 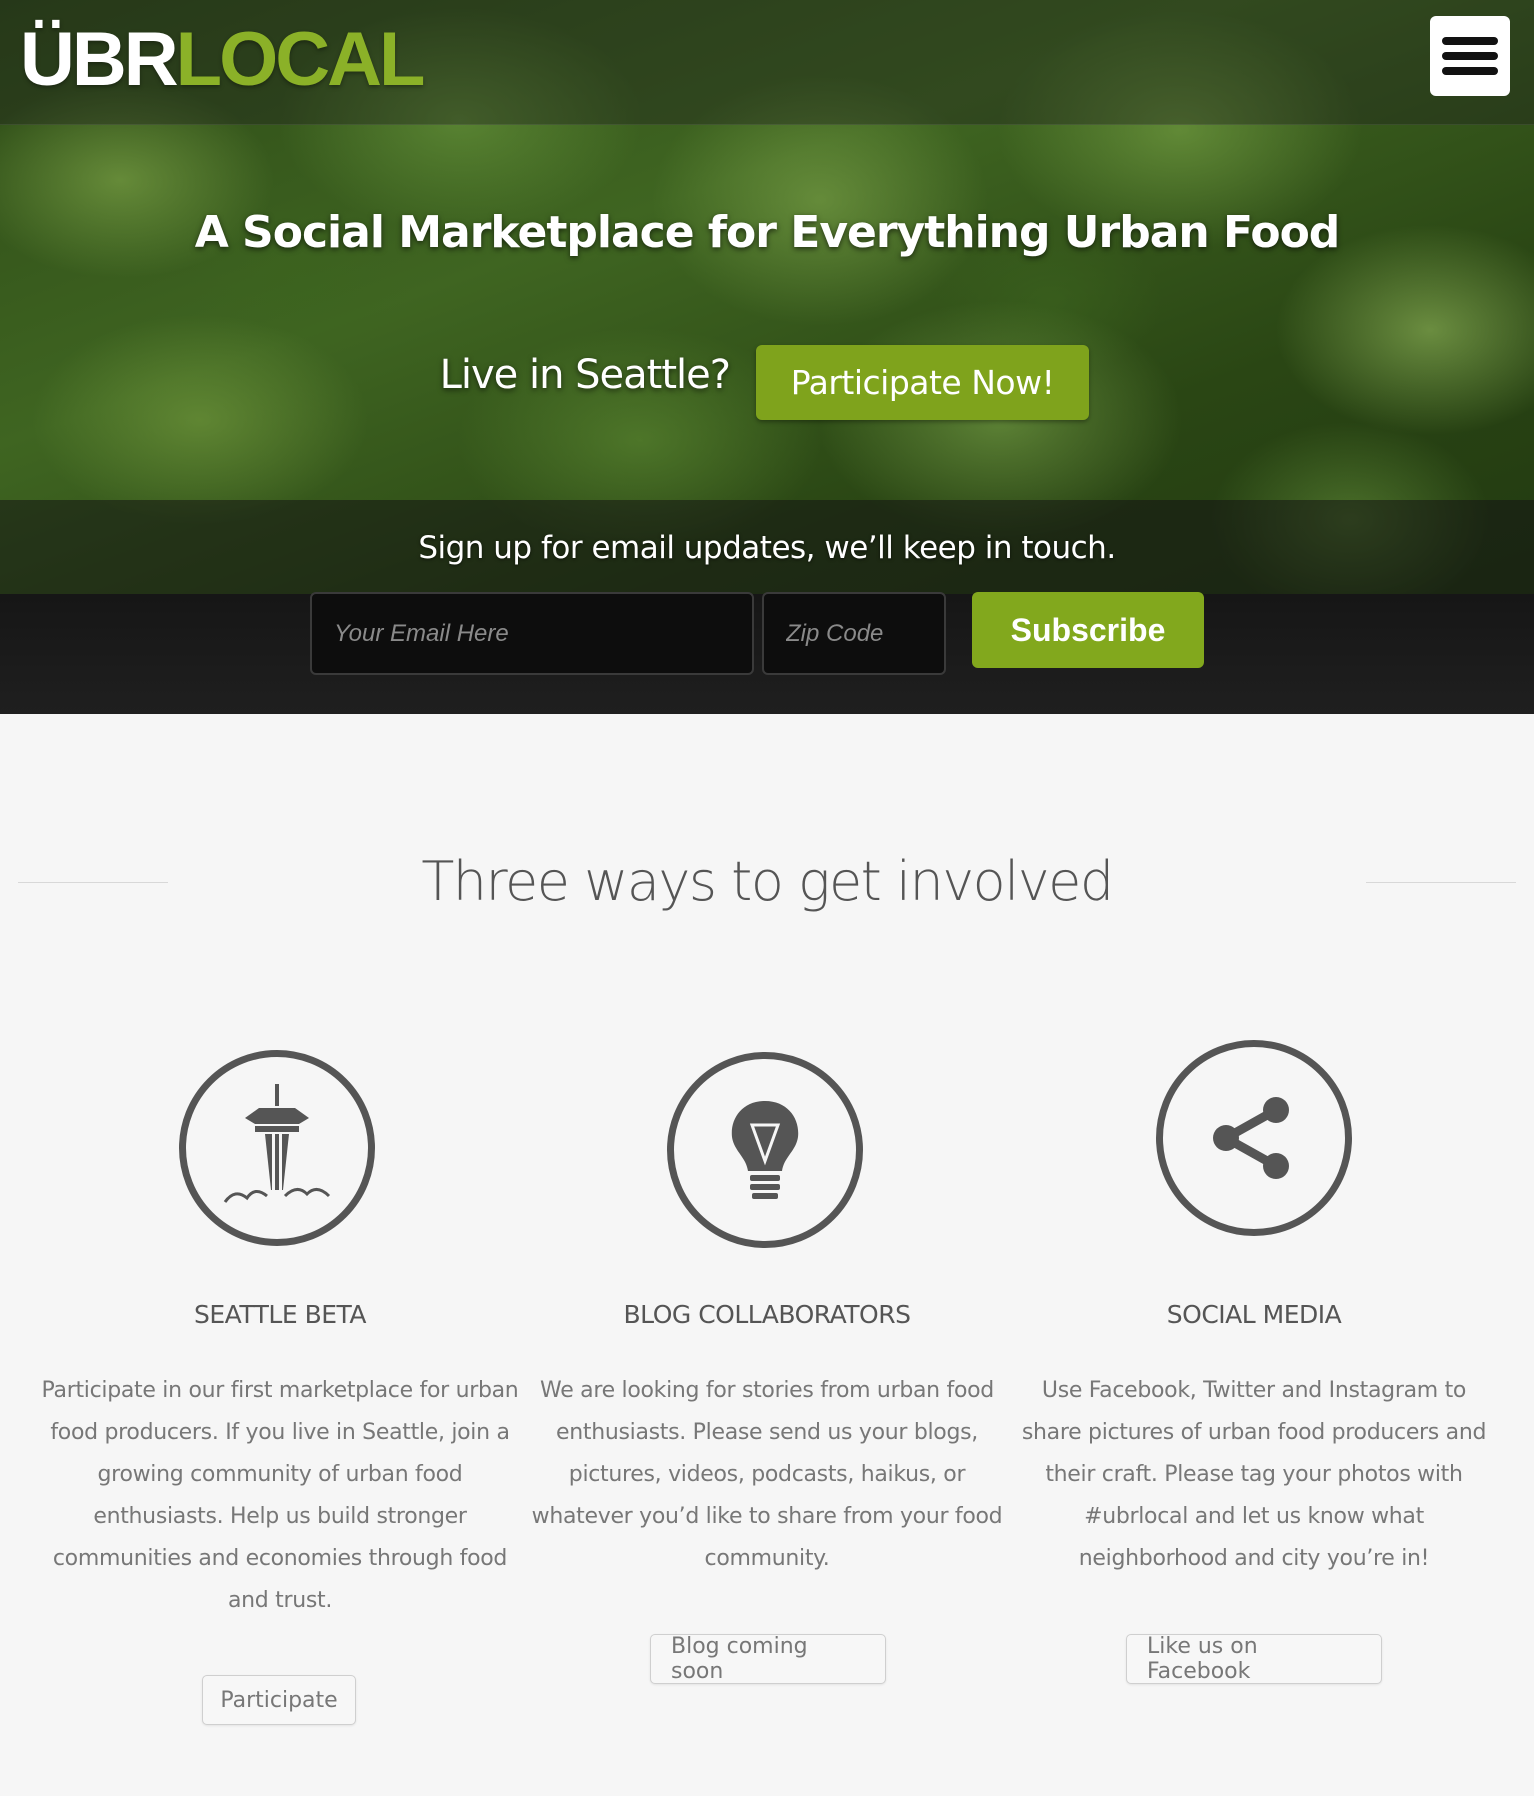 What do you see at coordinates (1441, 882) in the screenshot?
I see `divider-right` at bounding box center [1441, 882].